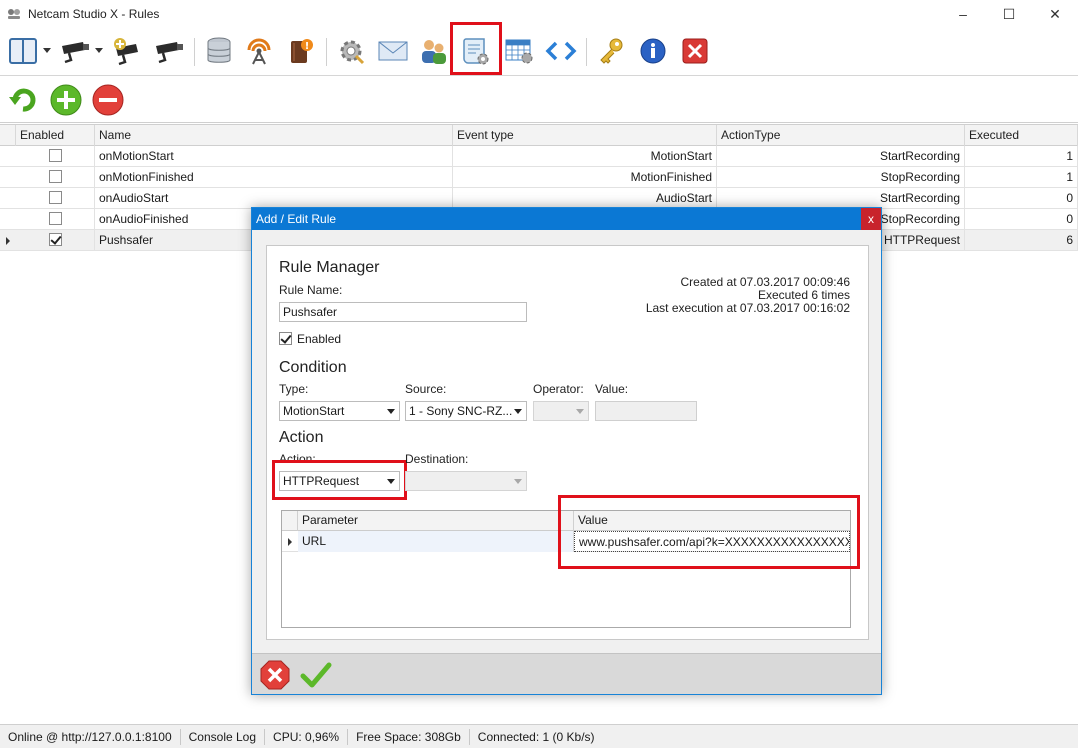 This screenshot has height=748, width=1078. I want to click on storage-button, so click(219, 51).